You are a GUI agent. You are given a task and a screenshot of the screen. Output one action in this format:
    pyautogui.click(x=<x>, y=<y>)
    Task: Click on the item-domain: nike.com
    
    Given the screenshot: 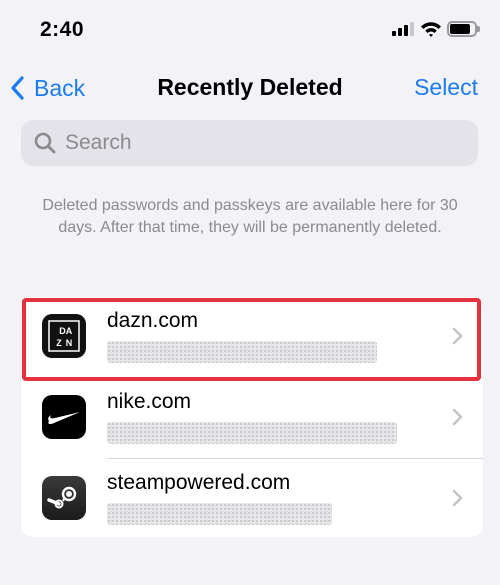 What is the action you would take?
    pyautogui.click(x=149, y=401)
    